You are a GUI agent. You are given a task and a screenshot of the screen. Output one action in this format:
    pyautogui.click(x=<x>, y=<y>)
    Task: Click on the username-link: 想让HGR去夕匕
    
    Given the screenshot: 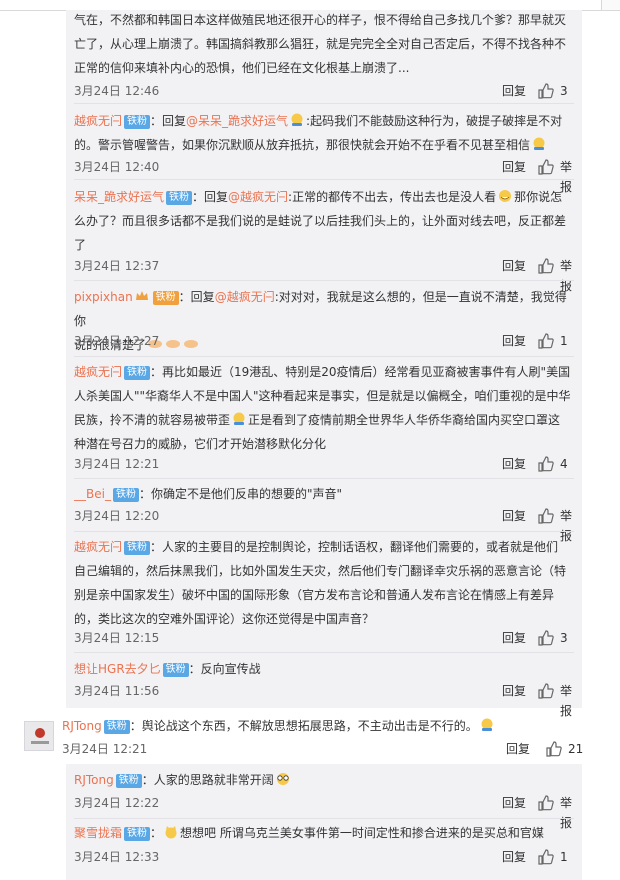 What is the action you would take?
    pyautogui.click(x=117, y=669)
    